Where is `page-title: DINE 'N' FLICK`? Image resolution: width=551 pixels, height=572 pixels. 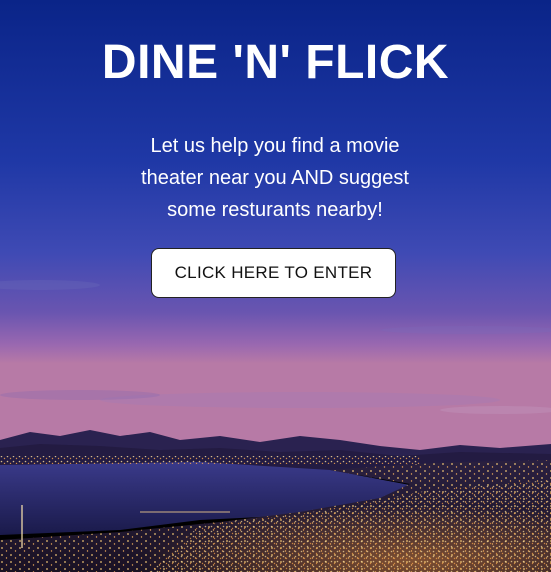 page-title: DINE 'N' FLICK is located at coordinates (275, 62).